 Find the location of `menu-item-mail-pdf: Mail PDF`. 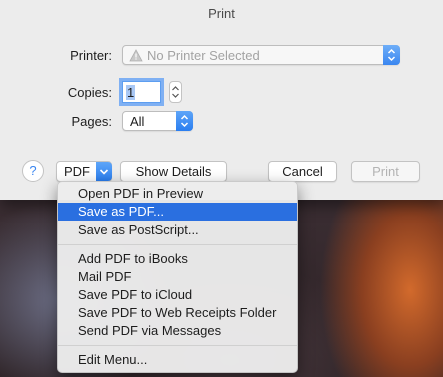

menu-item-mail-pdf: Mail PDF is located at coordinates (177, 277).